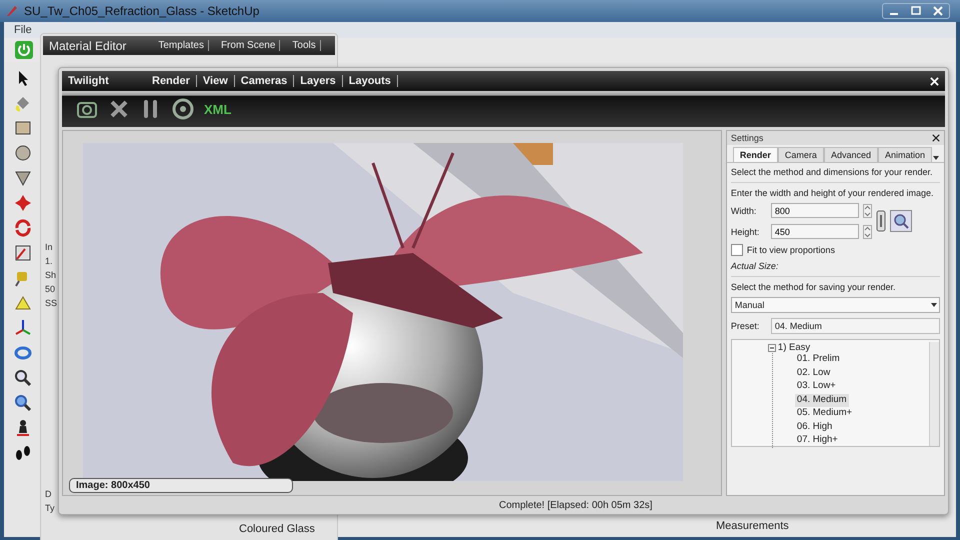 This screenshot has width=960, height=540. What do you see at coordinates (23, 153) in the screenshot?
I see `circle-icon` at bounding box center [23, 153].